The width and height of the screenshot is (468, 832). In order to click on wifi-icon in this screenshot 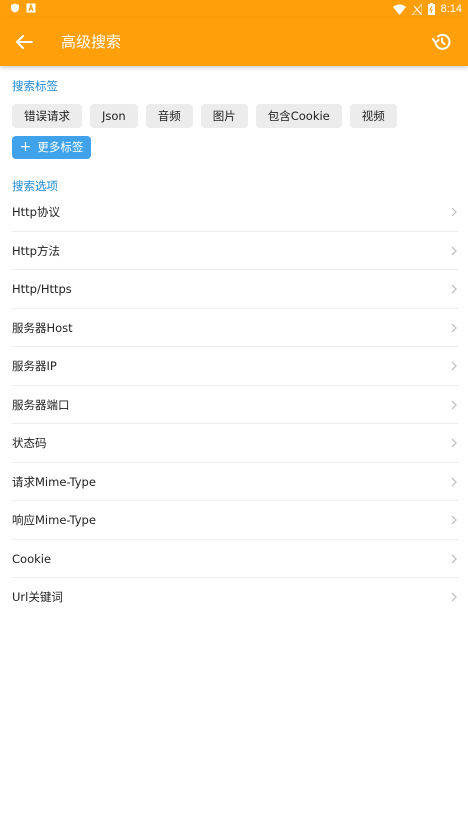, I will do `click(399, 9)`.